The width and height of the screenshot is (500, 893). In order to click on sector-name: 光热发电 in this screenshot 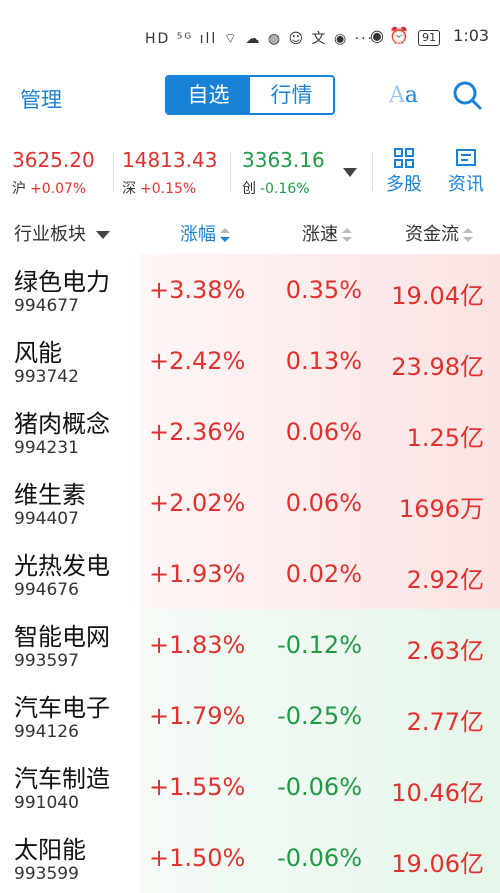, I will do `click(62, 566)`.